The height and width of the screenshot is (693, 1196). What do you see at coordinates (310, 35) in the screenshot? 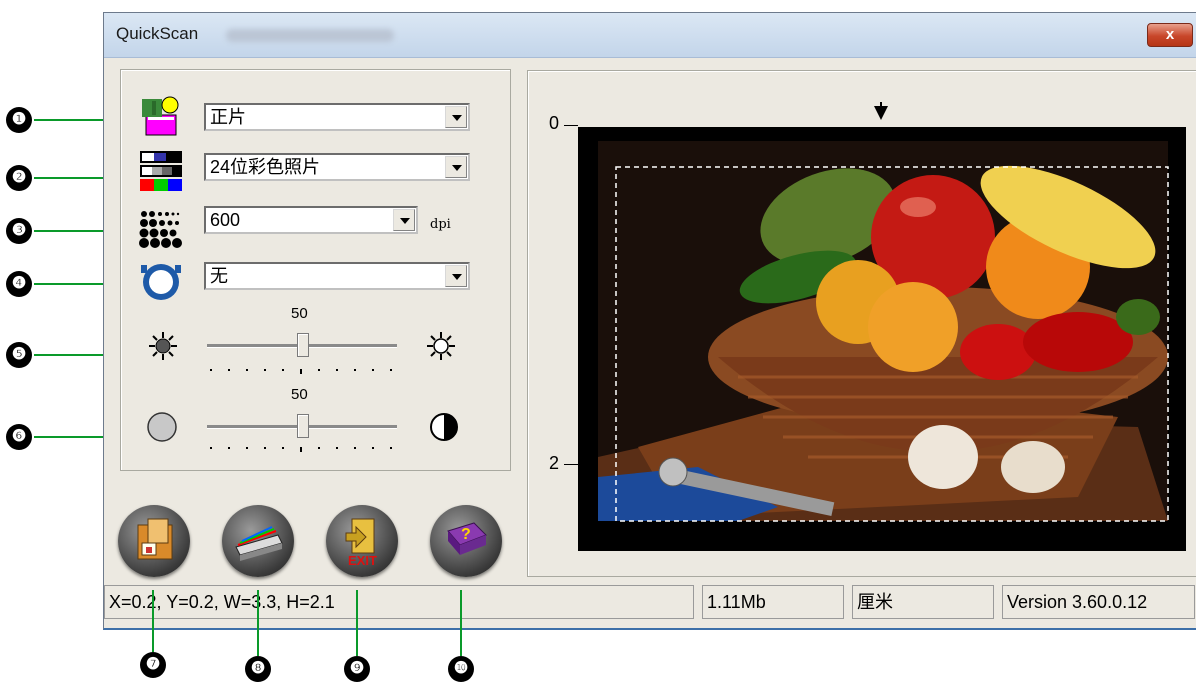
I see `title-blurred-text` at bounding box center [310, 35].